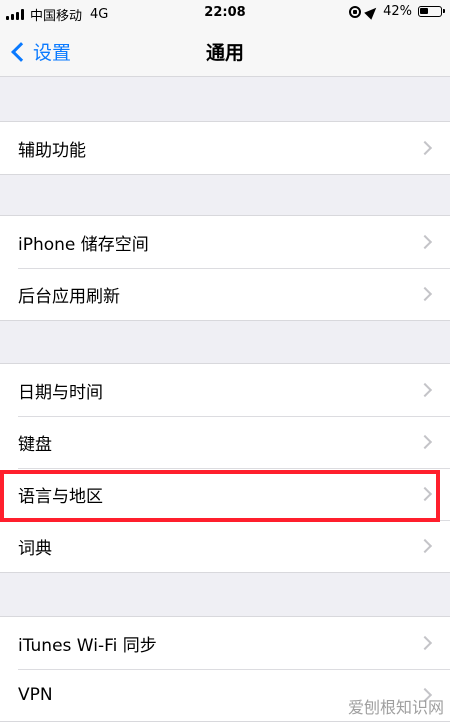  I want to click on row-accessibility: 辅助功能, so click(225, 148).